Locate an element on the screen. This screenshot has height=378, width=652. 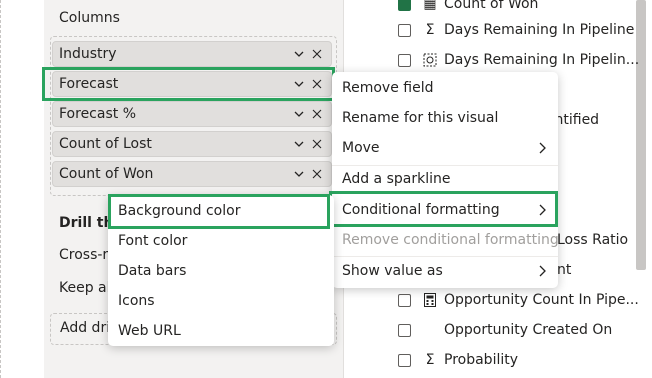
data-field-partial-loss-ratio: Loss Ratio is located at coordinates (592, 240).